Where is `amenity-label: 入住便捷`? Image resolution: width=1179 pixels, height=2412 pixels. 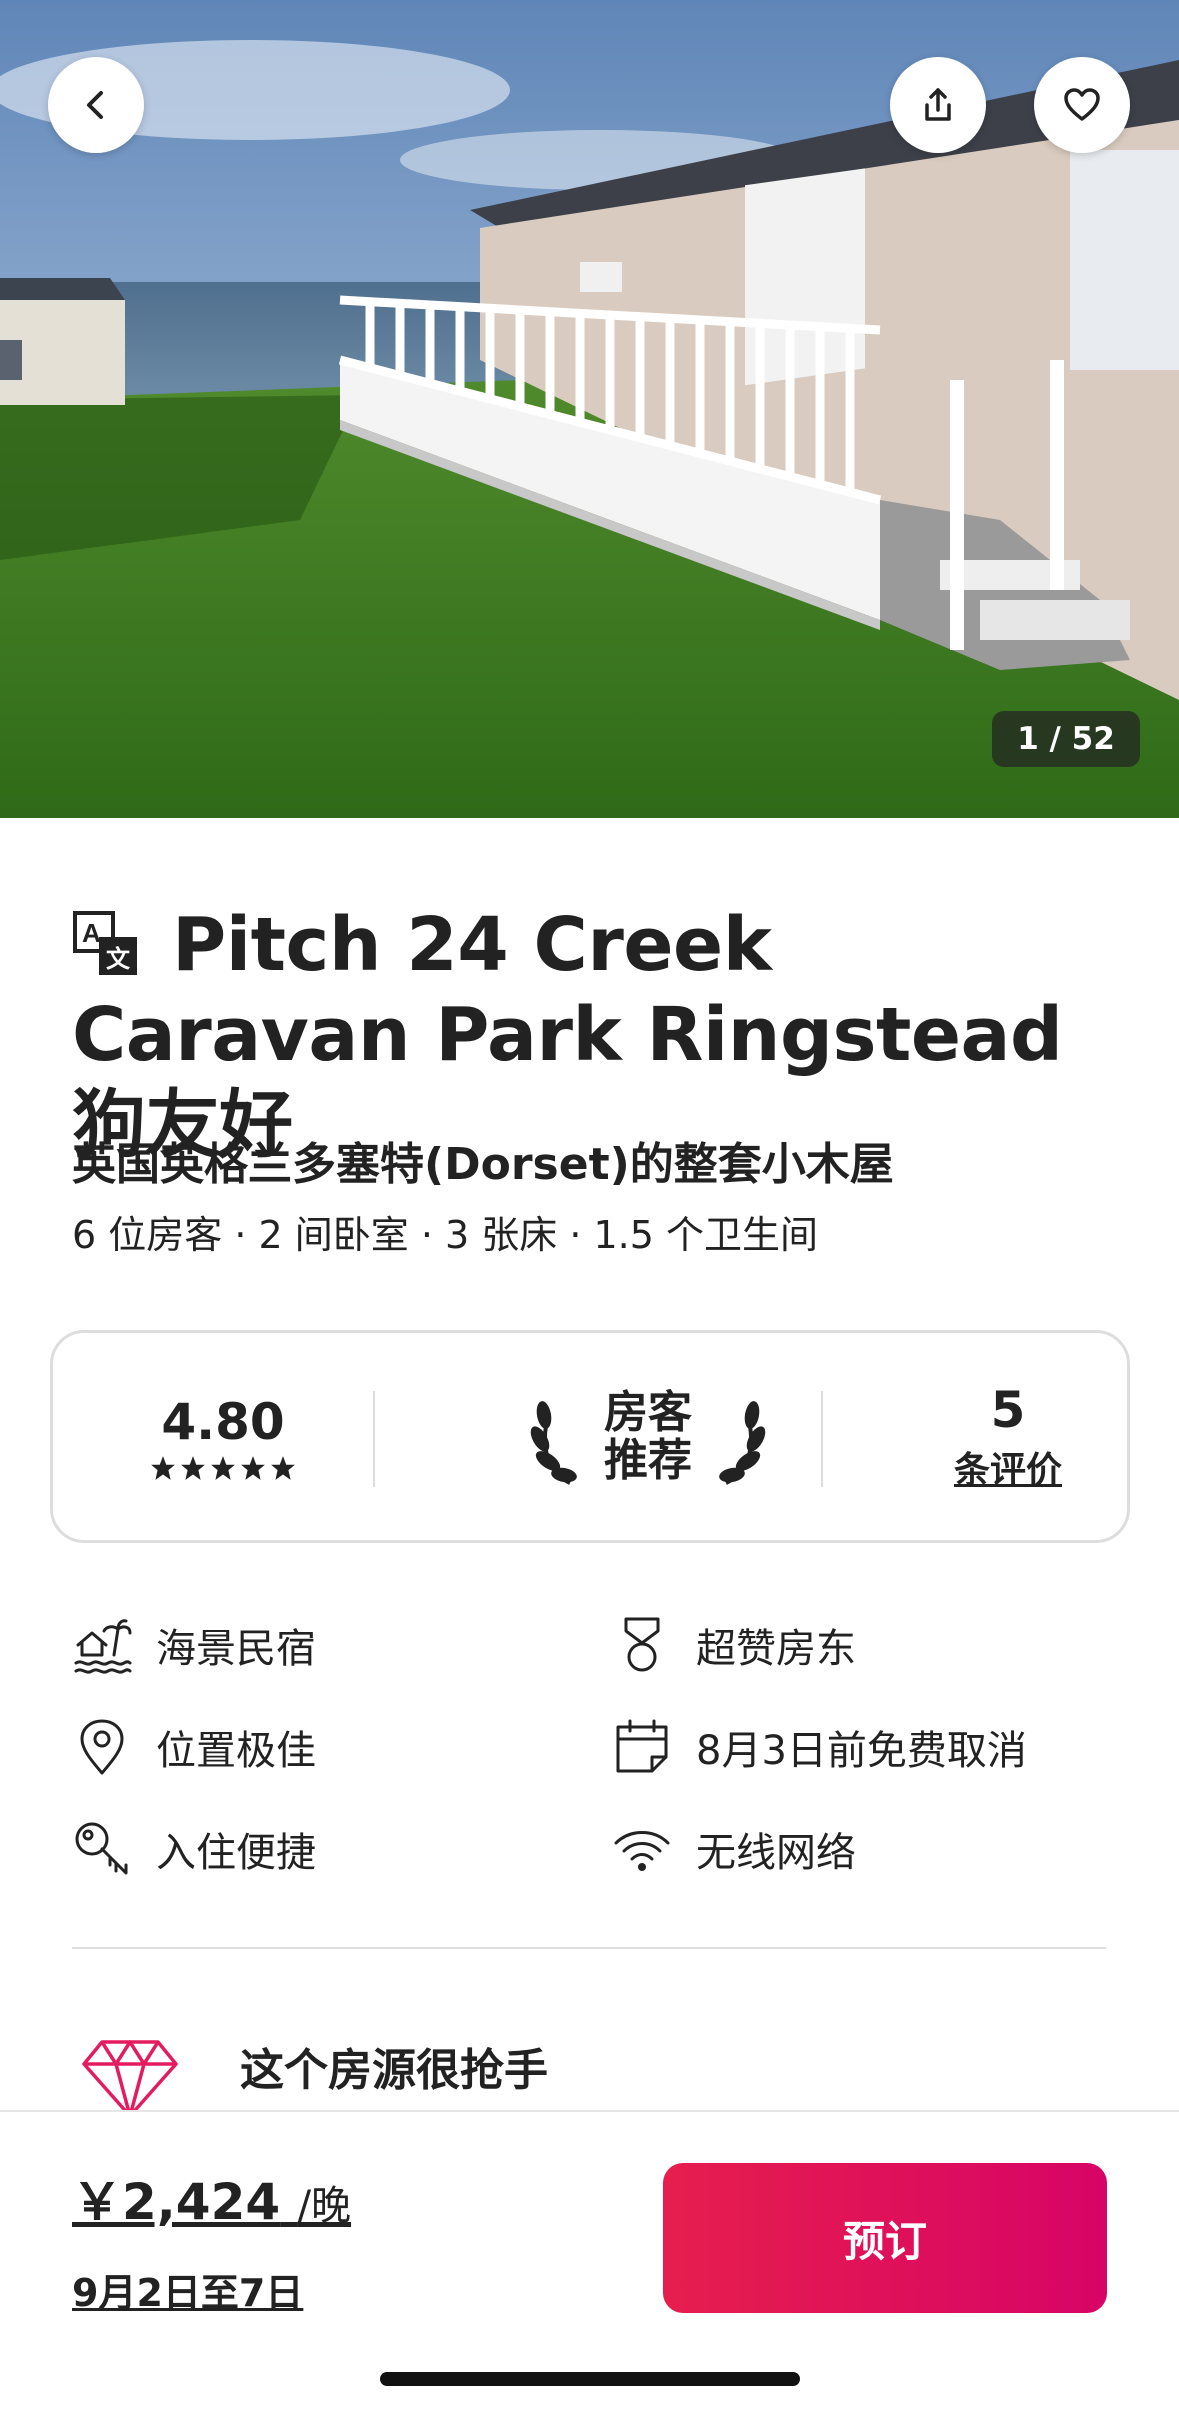 amenity-label: 入住便捷 is located at coordinates (236, 1853).